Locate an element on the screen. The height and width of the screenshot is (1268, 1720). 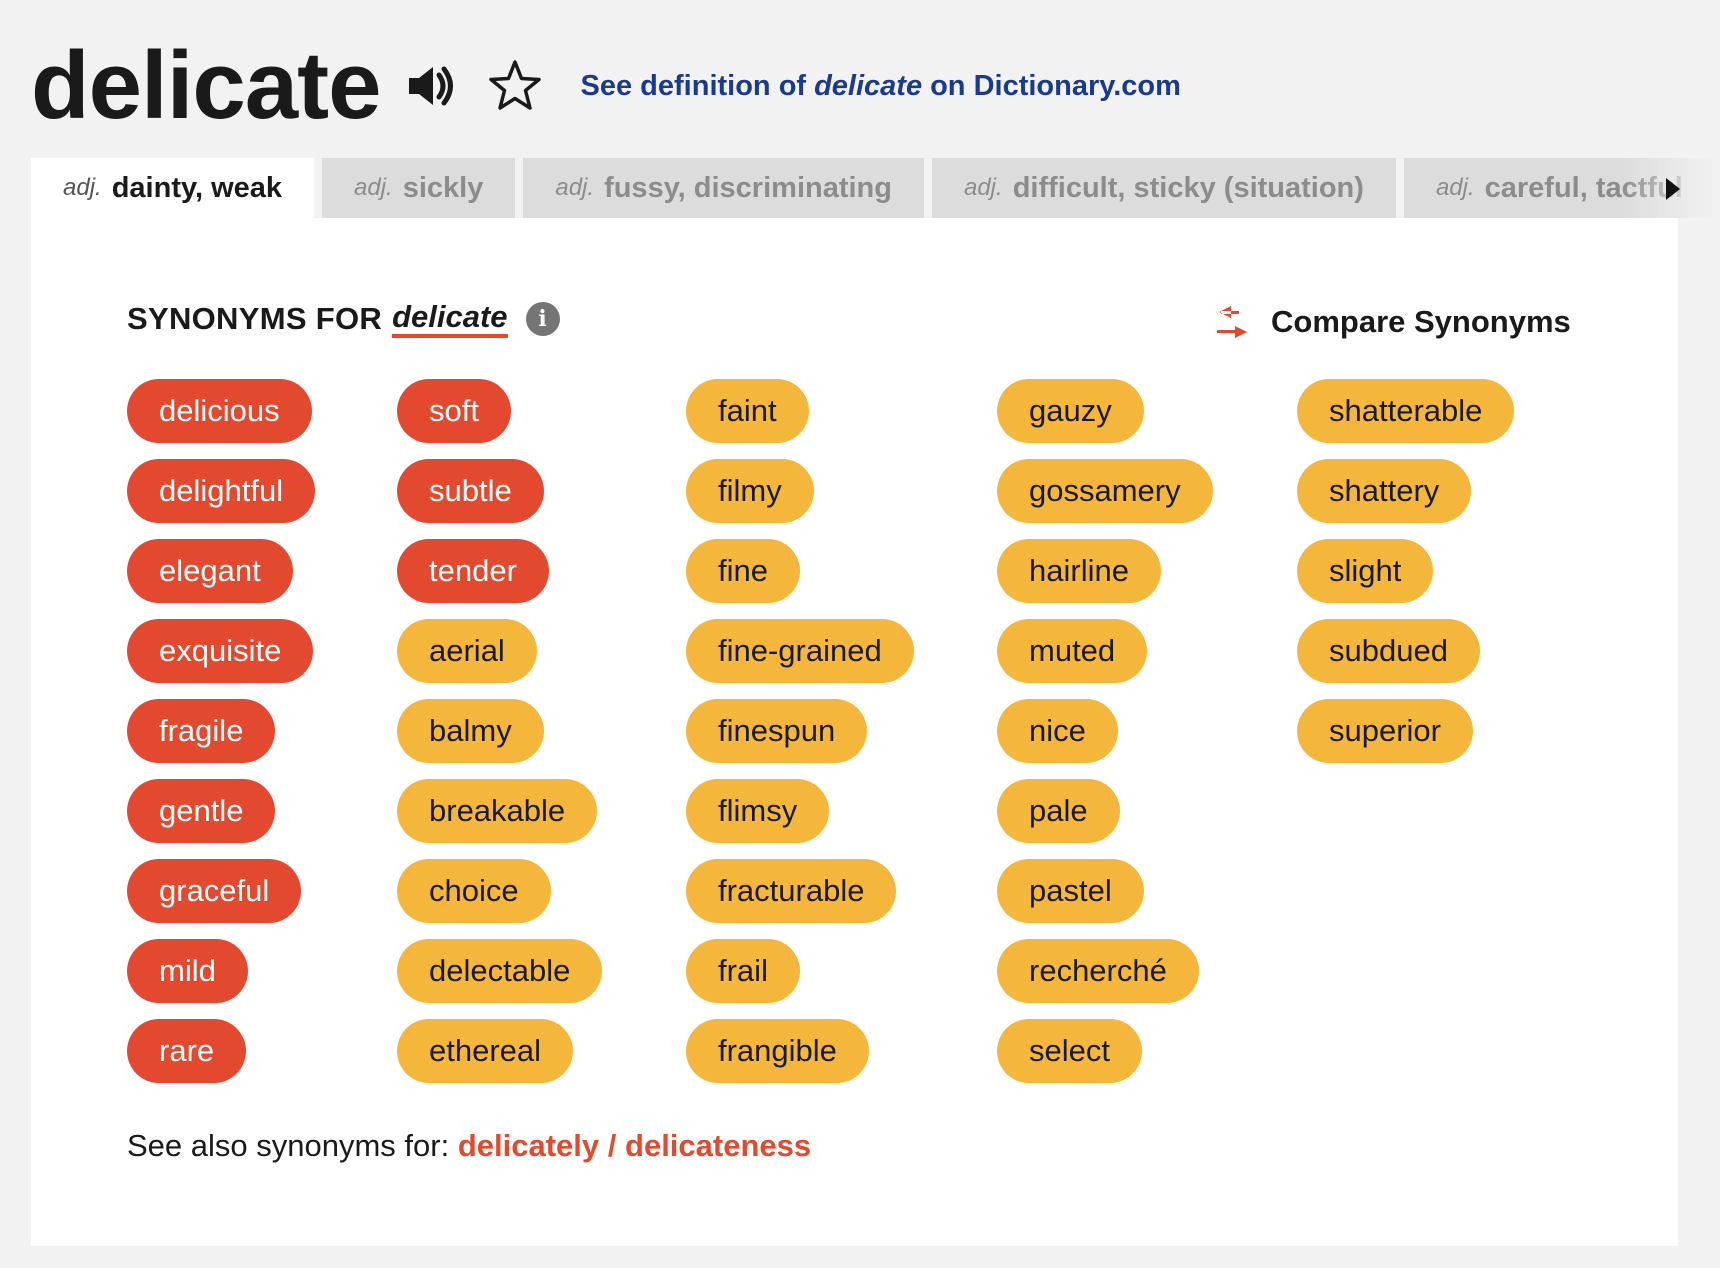
synonym-row: choice is located at coordinates (499, 899).